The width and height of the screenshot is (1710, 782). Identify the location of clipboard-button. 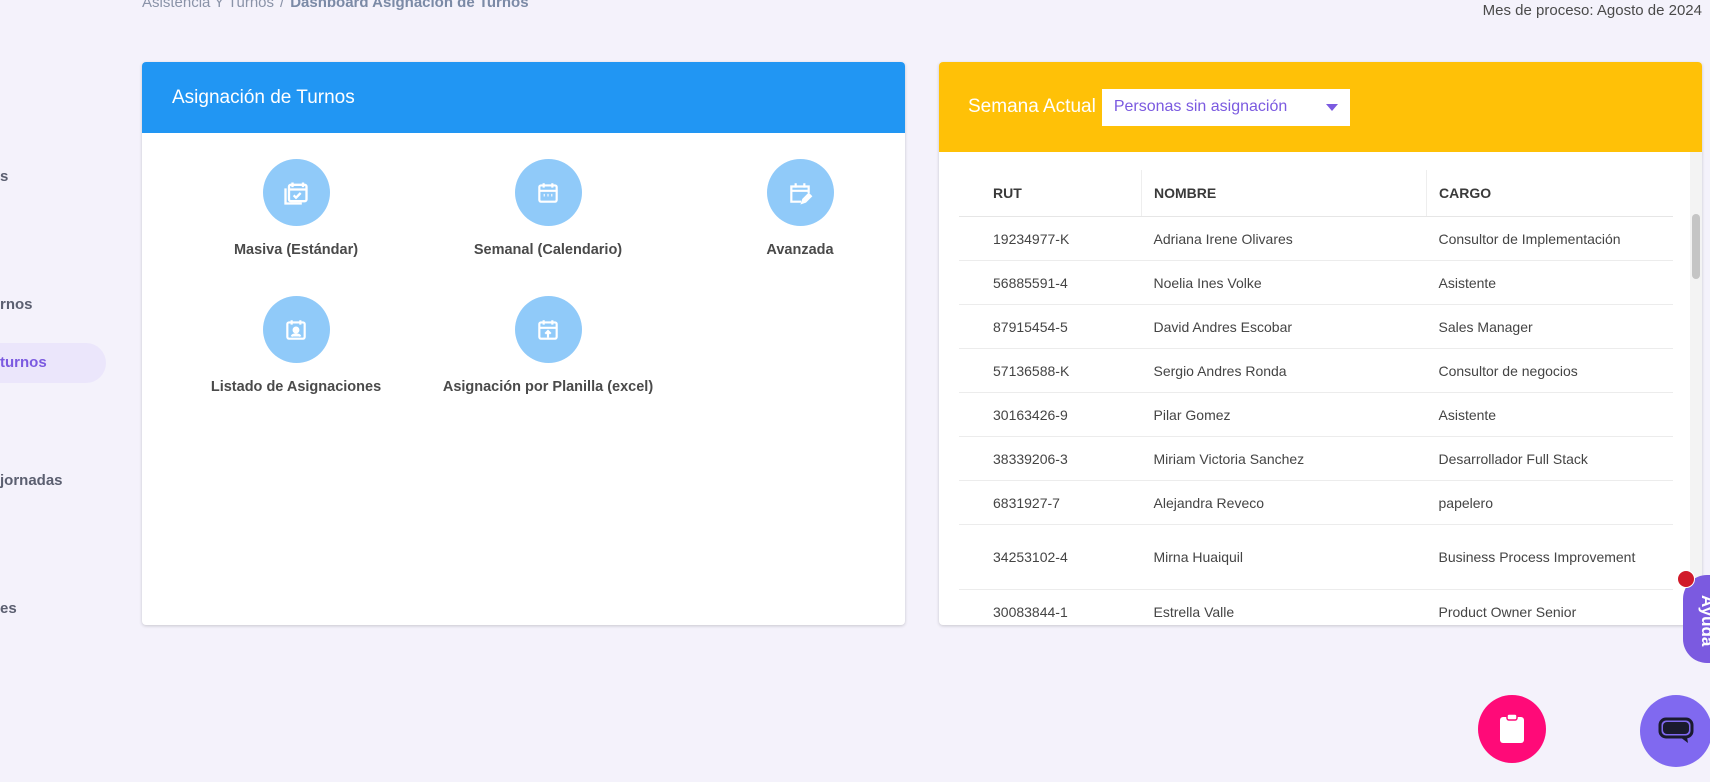
(1512, 729).